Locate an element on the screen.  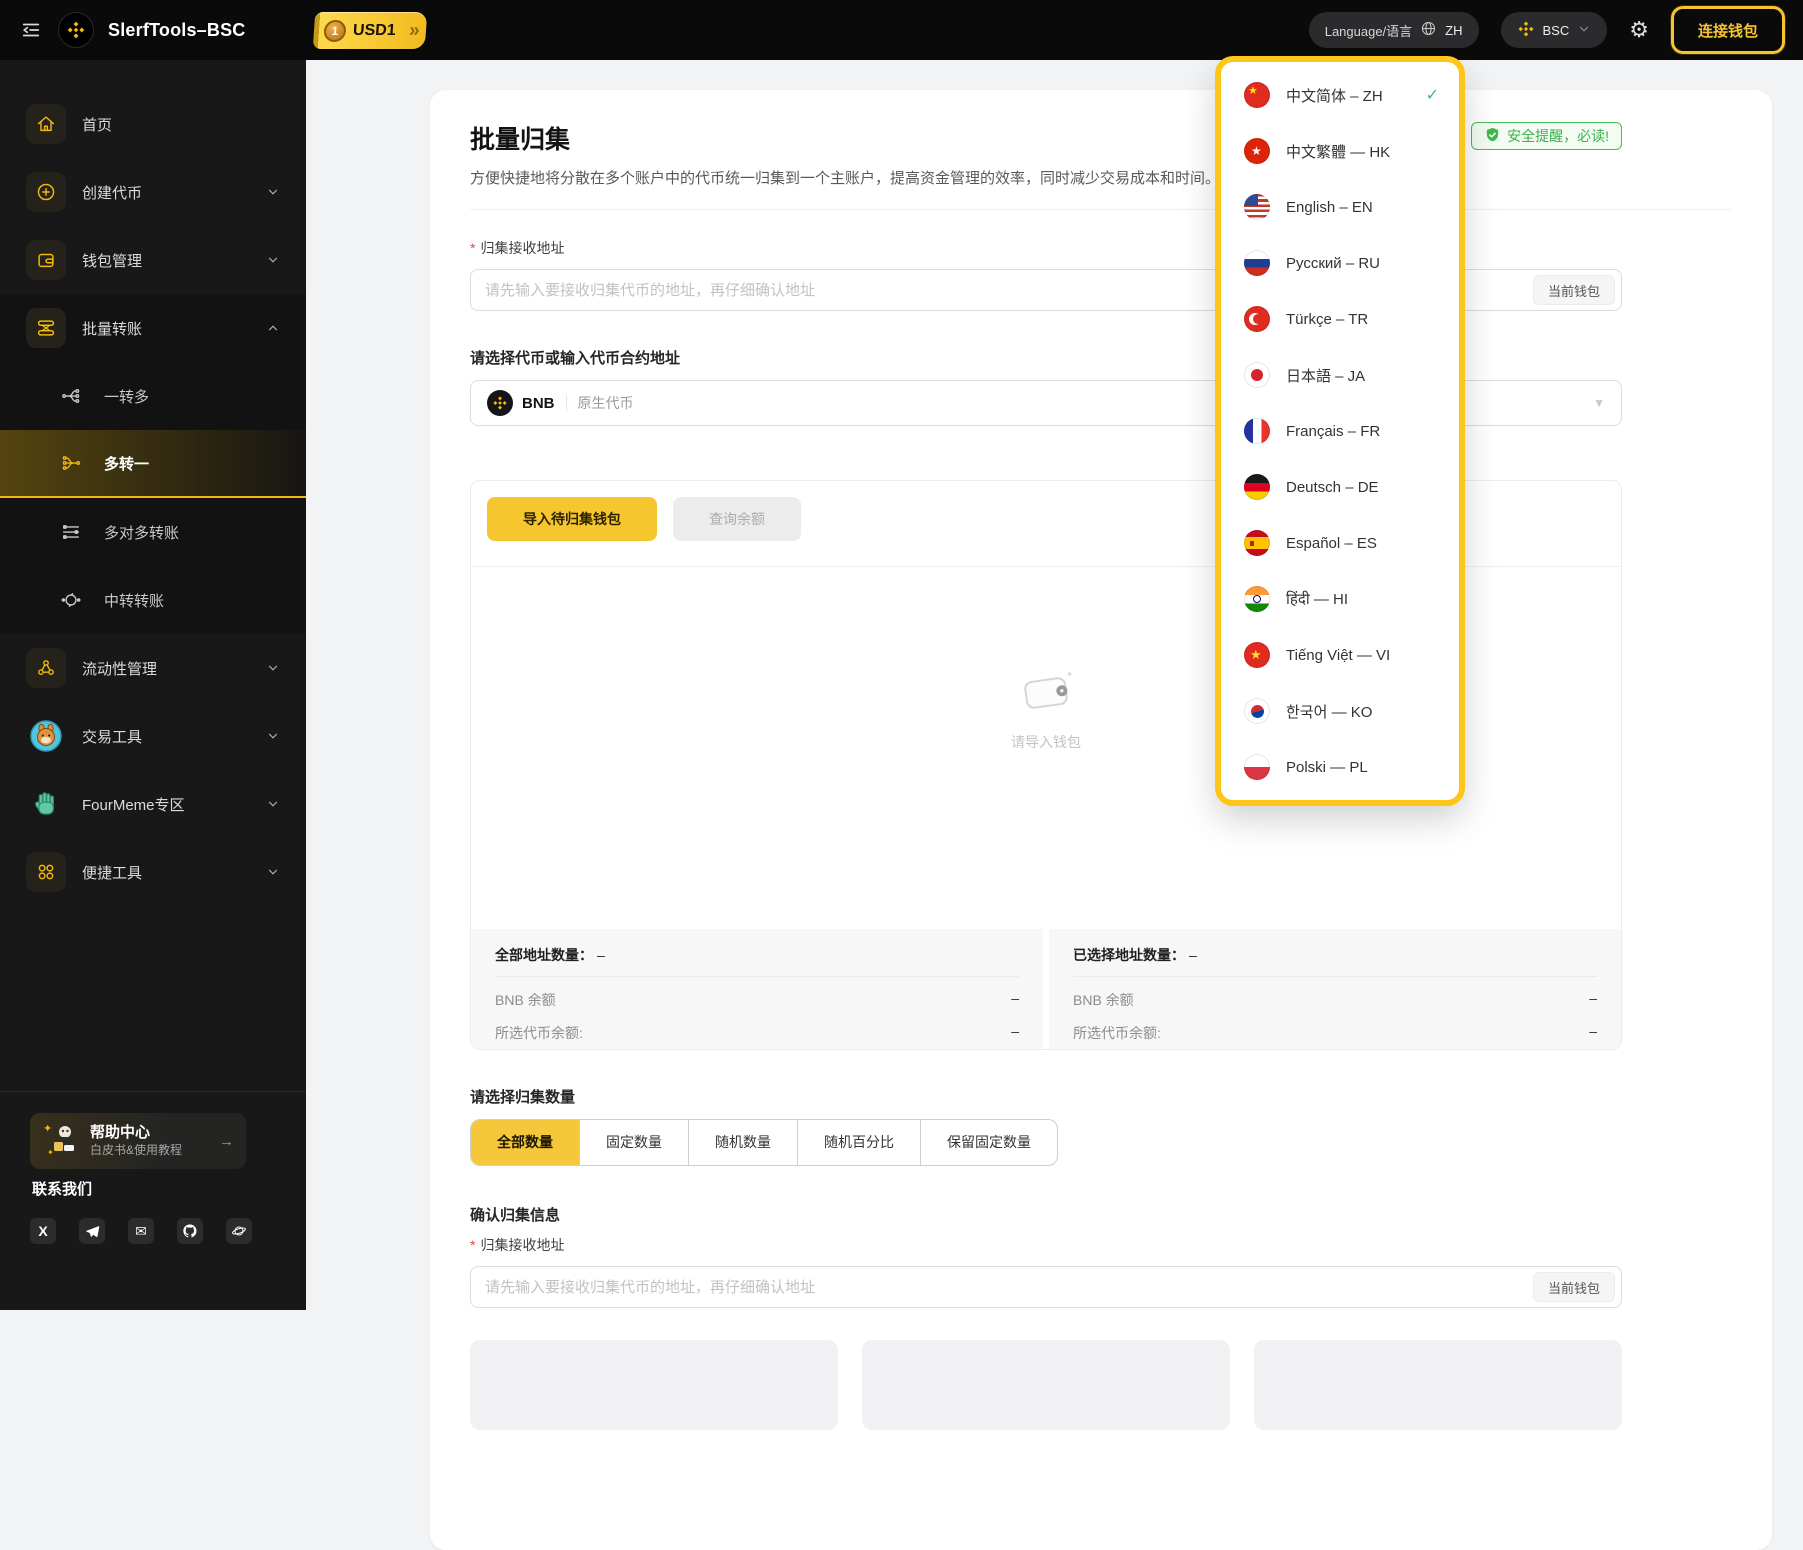
website-globe-icon is located at coordinates (239, 1231).